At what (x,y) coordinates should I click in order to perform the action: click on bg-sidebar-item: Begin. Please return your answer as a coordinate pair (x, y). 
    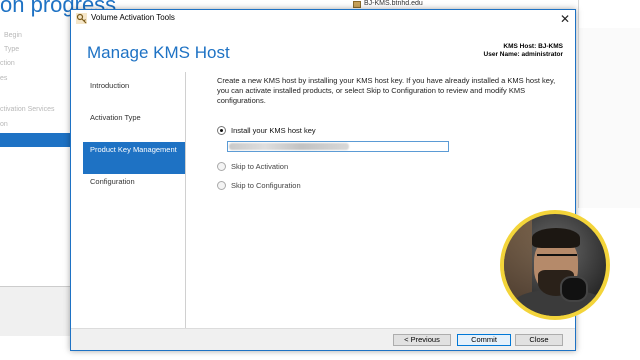
    Looking at the image, I should click on (13, 35).